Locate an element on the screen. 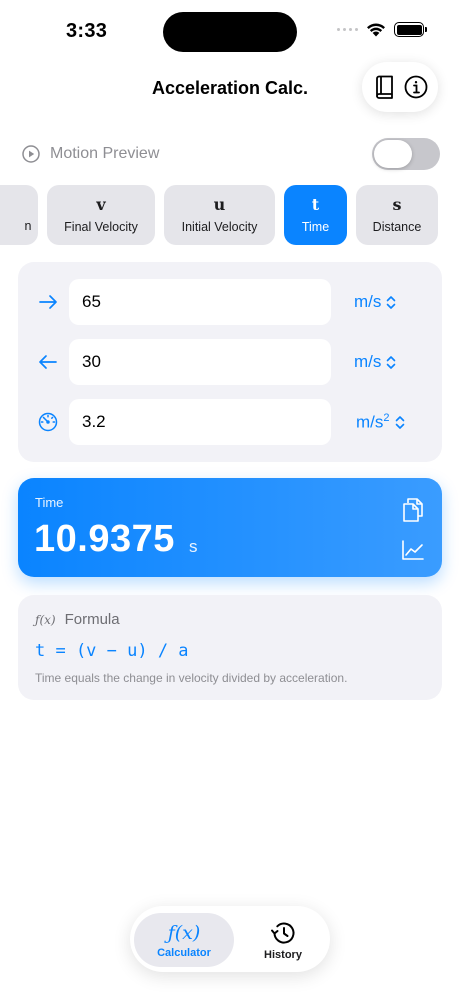 This screenshot has width=460, height=997. segment-symbol: t is located at coordinates (315, 204).